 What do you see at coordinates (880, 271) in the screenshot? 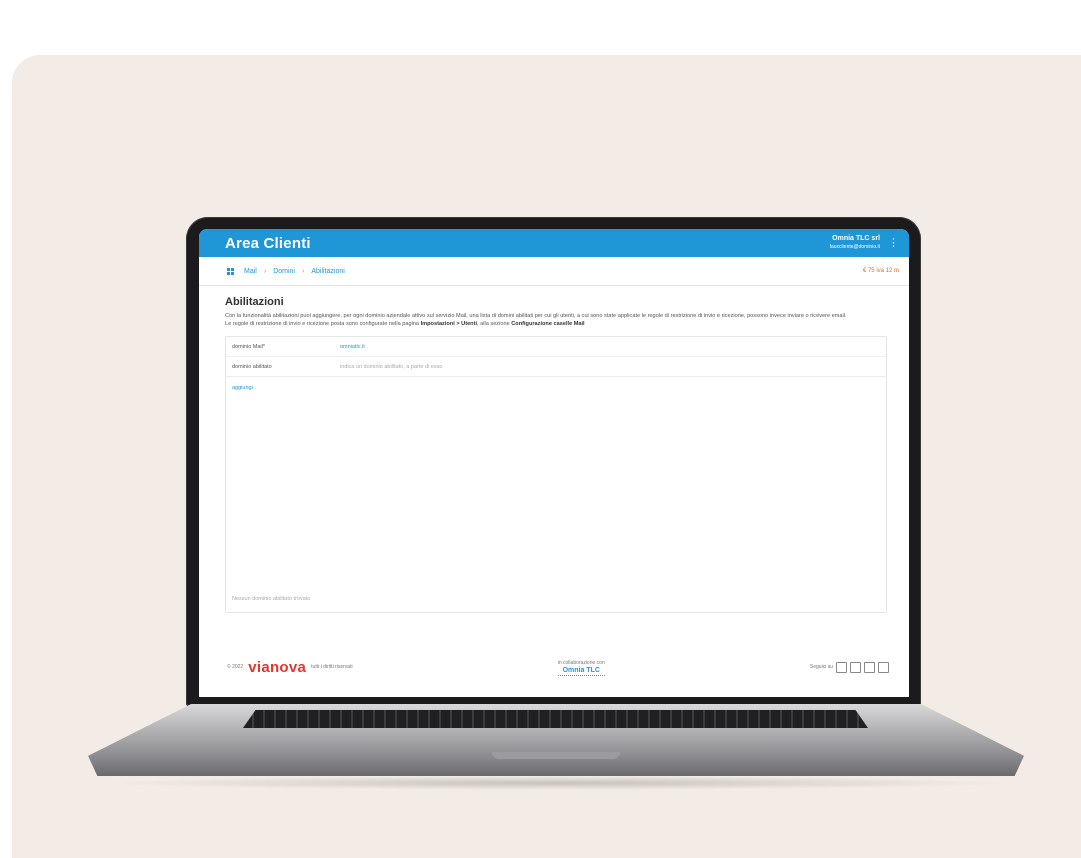
I see `credit-balance: € 75 iva 12 m` at bounding box center [880, 271].